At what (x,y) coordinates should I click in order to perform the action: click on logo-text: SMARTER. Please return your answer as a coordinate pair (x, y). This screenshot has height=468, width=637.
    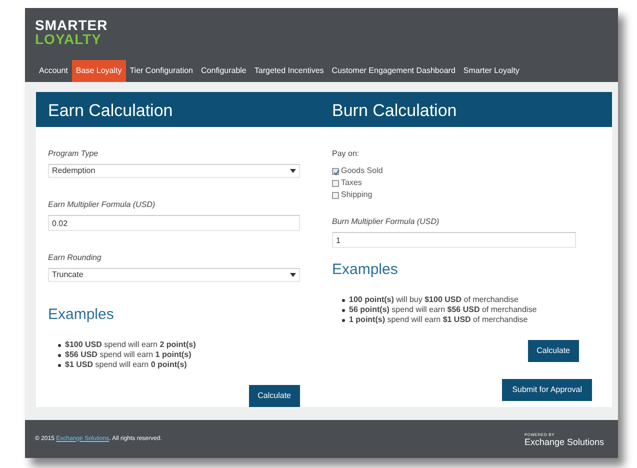
    Looking at the image, I should click on (72, 25).